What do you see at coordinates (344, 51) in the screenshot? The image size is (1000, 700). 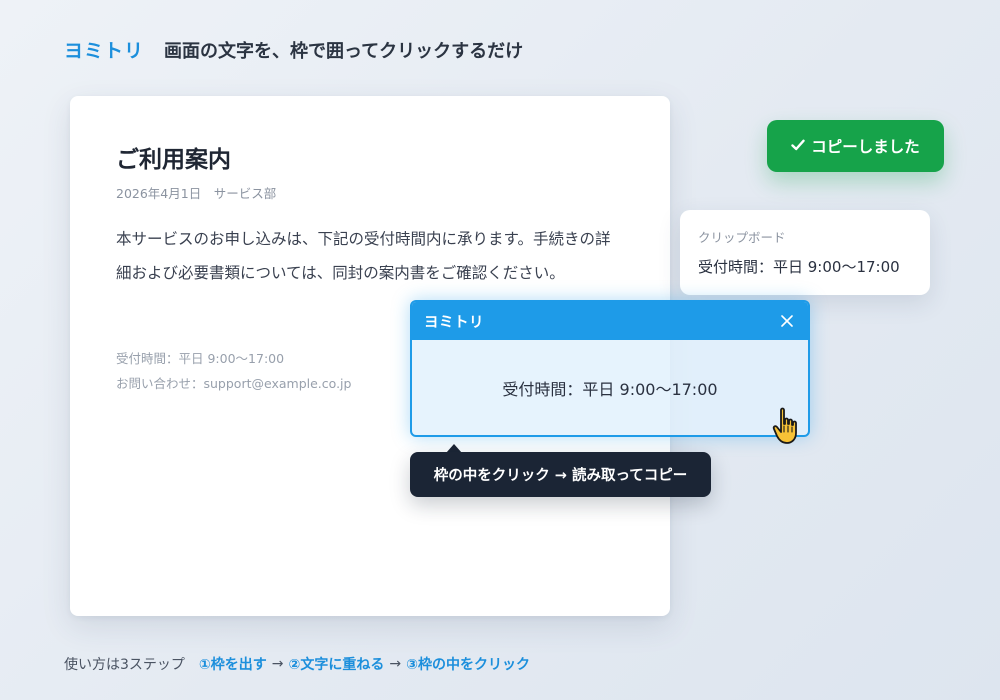 I see `tagline: 画面の文字を、枠で囲ってクリックするだけ` at bounding box center [344, 51].